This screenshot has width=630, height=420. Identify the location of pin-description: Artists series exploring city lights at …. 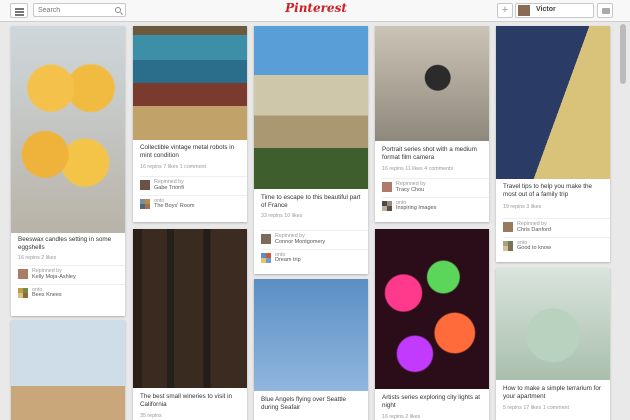
(431, 401).